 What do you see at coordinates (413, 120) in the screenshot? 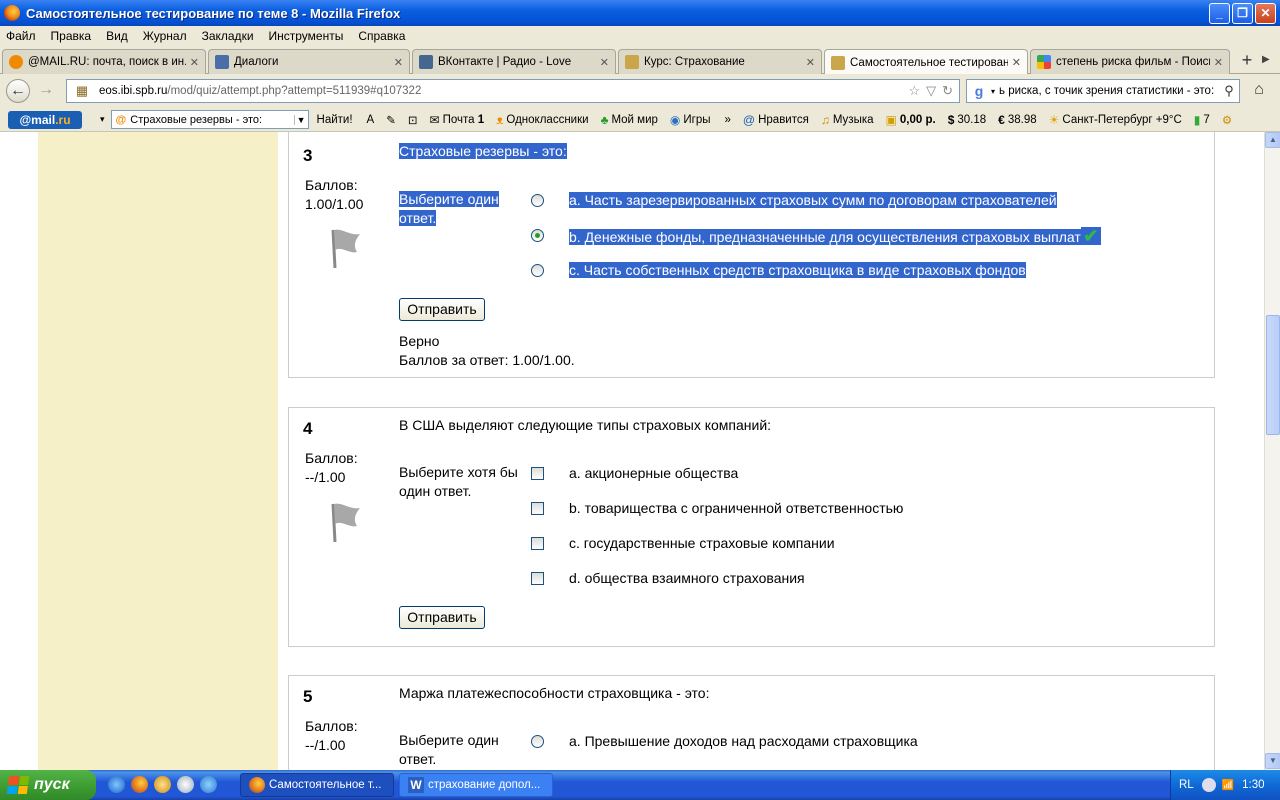
I see `find-page-icon: ⊡` at bounding box center [413, 120].